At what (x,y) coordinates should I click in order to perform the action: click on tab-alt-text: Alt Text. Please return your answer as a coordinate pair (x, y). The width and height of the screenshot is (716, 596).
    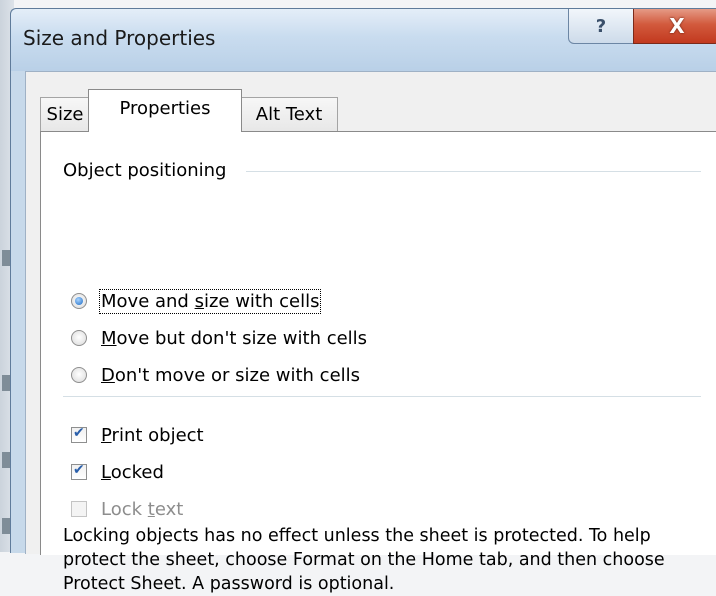
    Looking at the image, I should click on (289, 114).